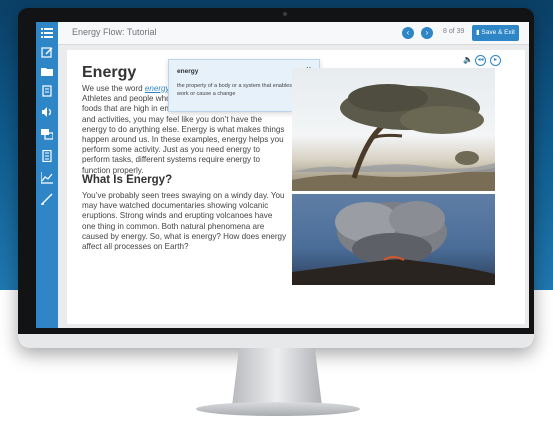 This screenshot has height=435, width=553. Describe the element at coordinates (47, 53) in the screenshot. I see `edit-icon` at that location.